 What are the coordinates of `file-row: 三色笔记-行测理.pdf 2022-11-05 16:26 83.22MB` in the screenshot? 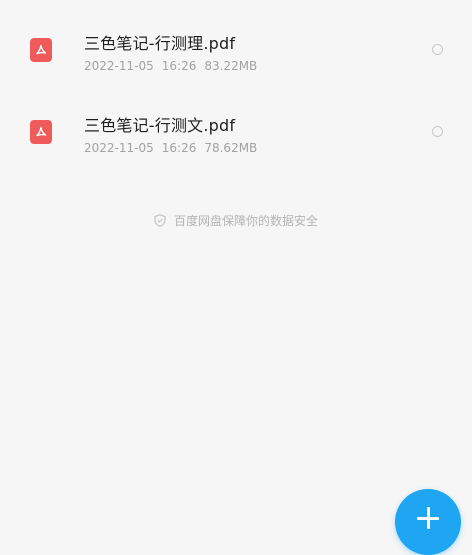 It's located at (236, 49).